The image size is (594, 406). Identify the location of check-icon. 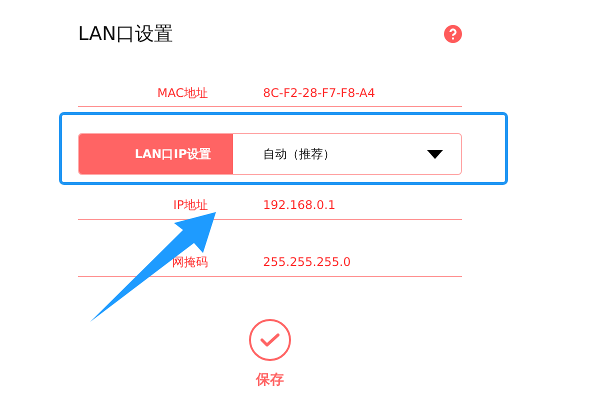
(270, 340).